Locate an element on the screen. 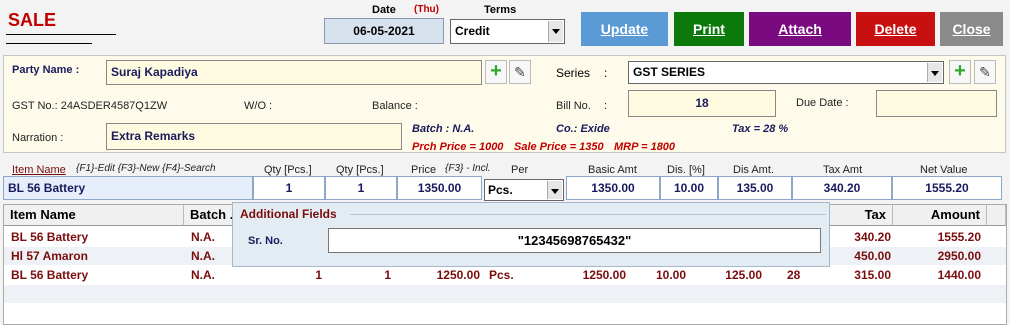 This screenshot has height=325, width=1010. row-qty2: 1 is located at coordinates (387, 275).